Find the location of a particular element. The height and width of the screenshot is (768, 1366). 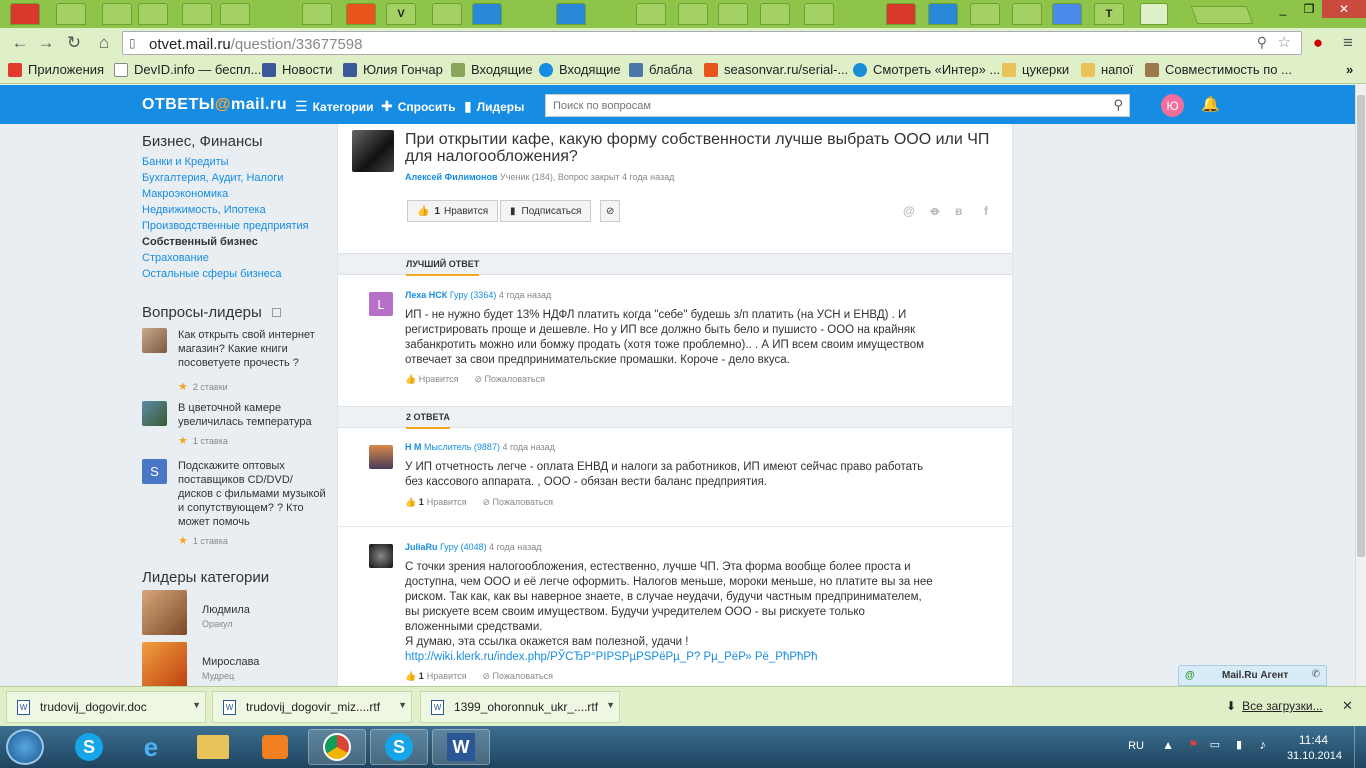

sidebar-link: Банки и Кредиты is located at coordinates (185, 162).